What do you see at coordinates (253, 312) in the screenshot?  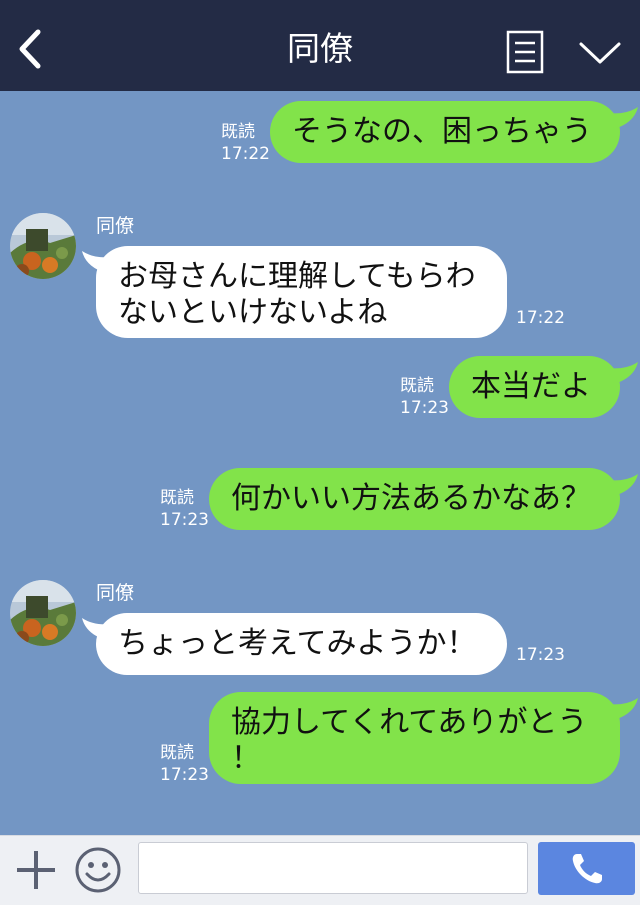 I see `message-text: ないといけないよね` at bounding box center [253, 312].